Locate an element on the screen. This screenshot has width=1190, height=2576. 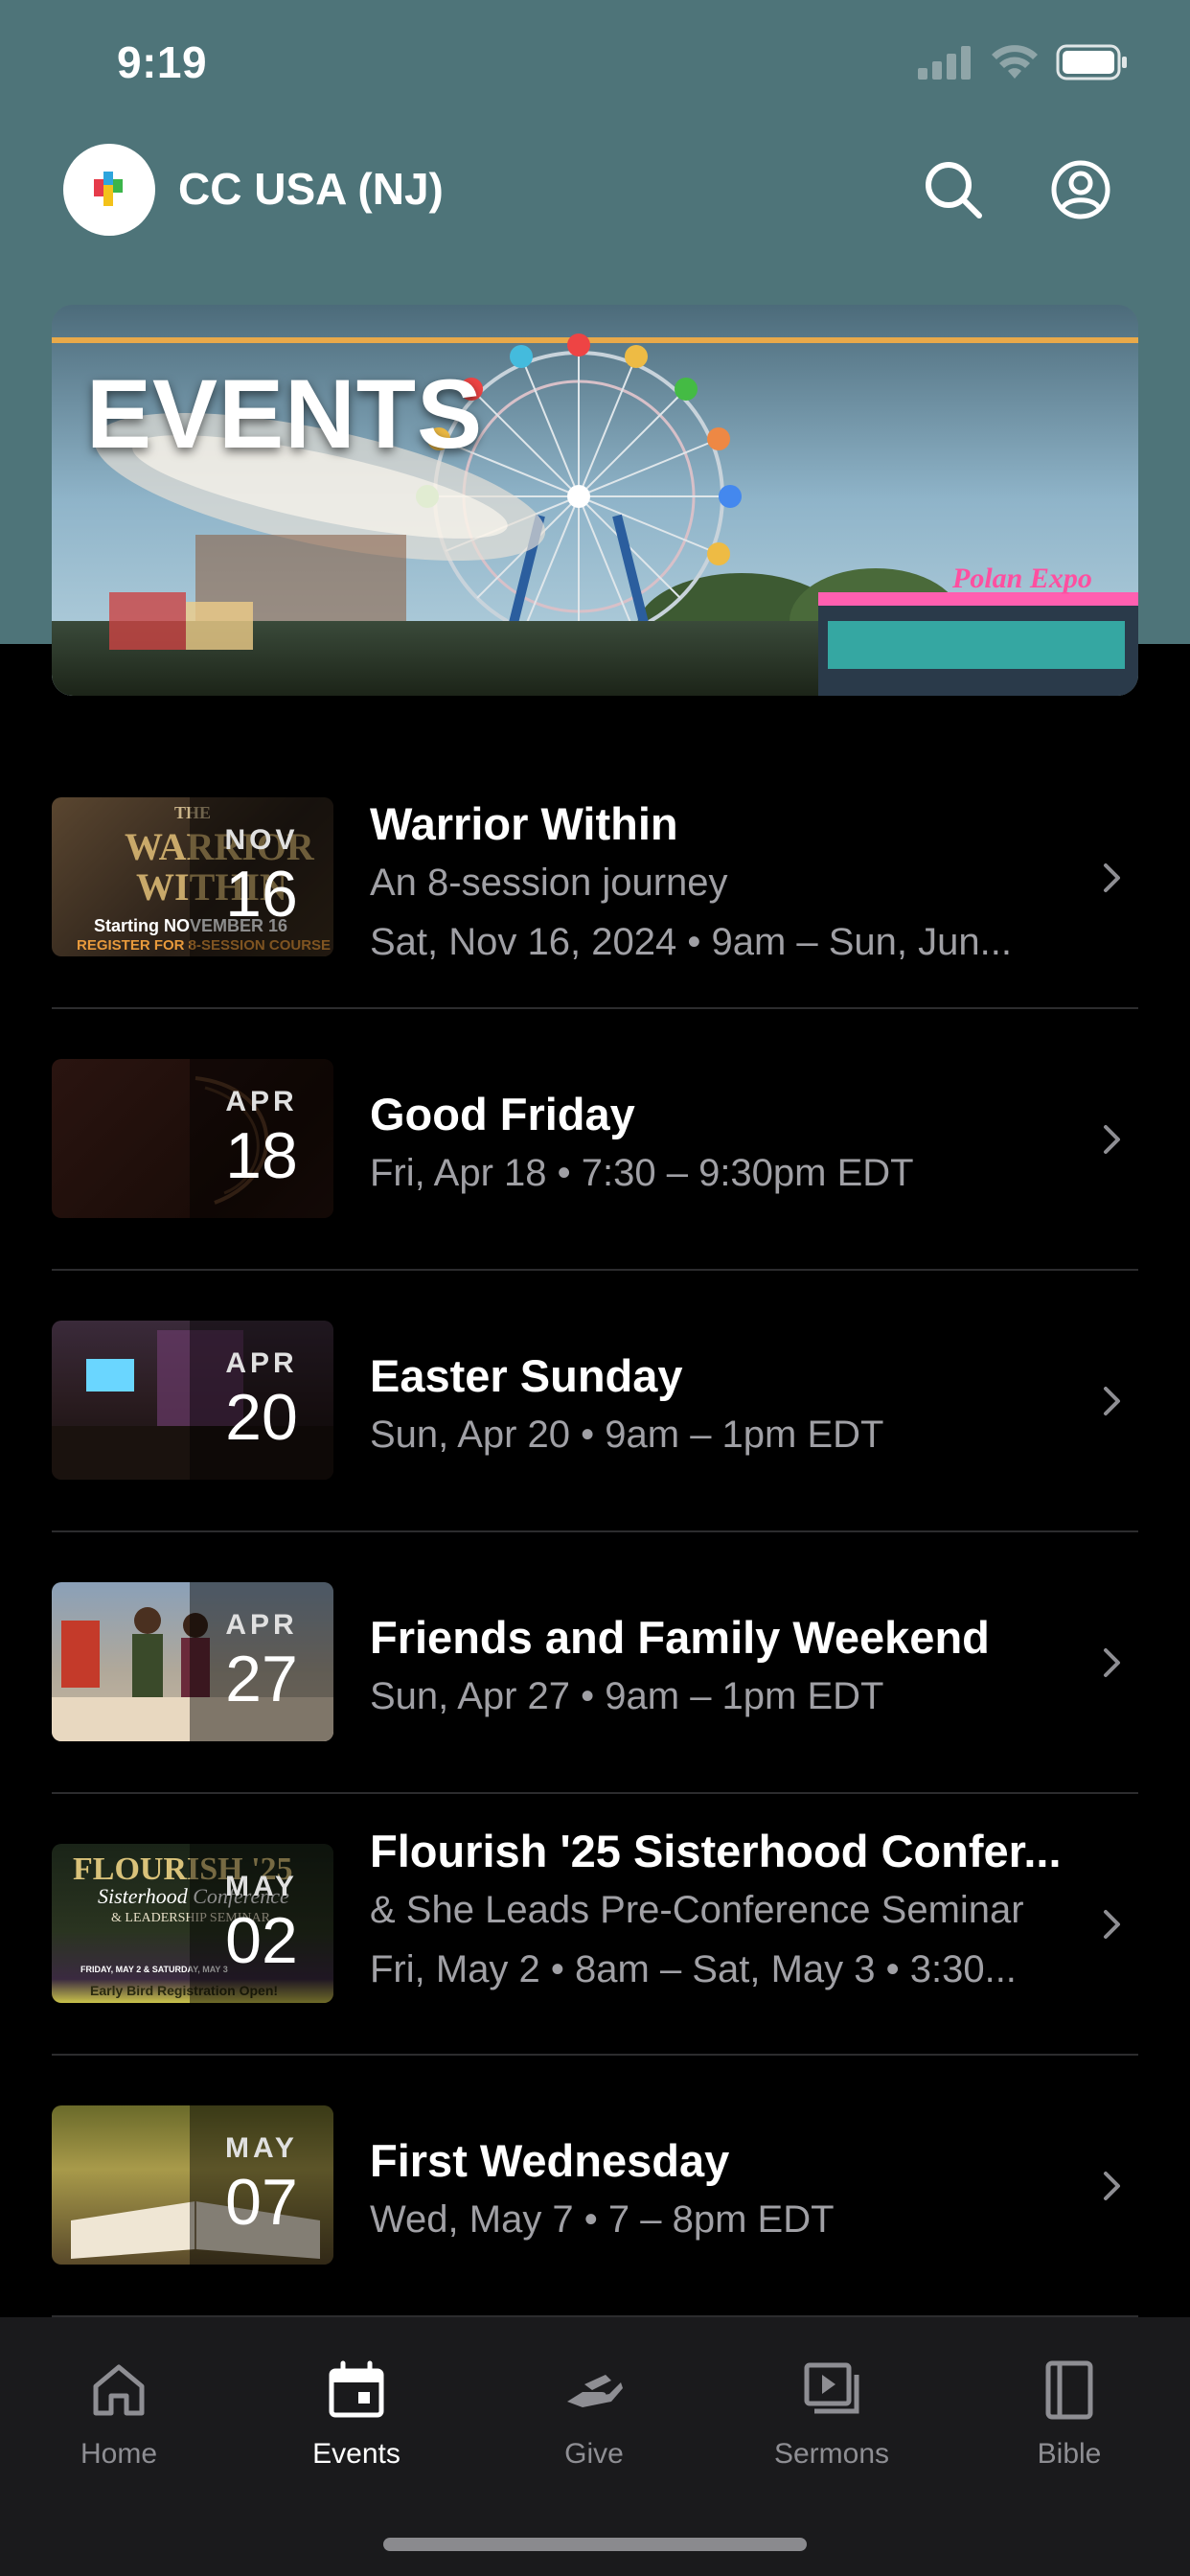
event-subtitle: An 8-session journey is located at coordinates (549, 883).